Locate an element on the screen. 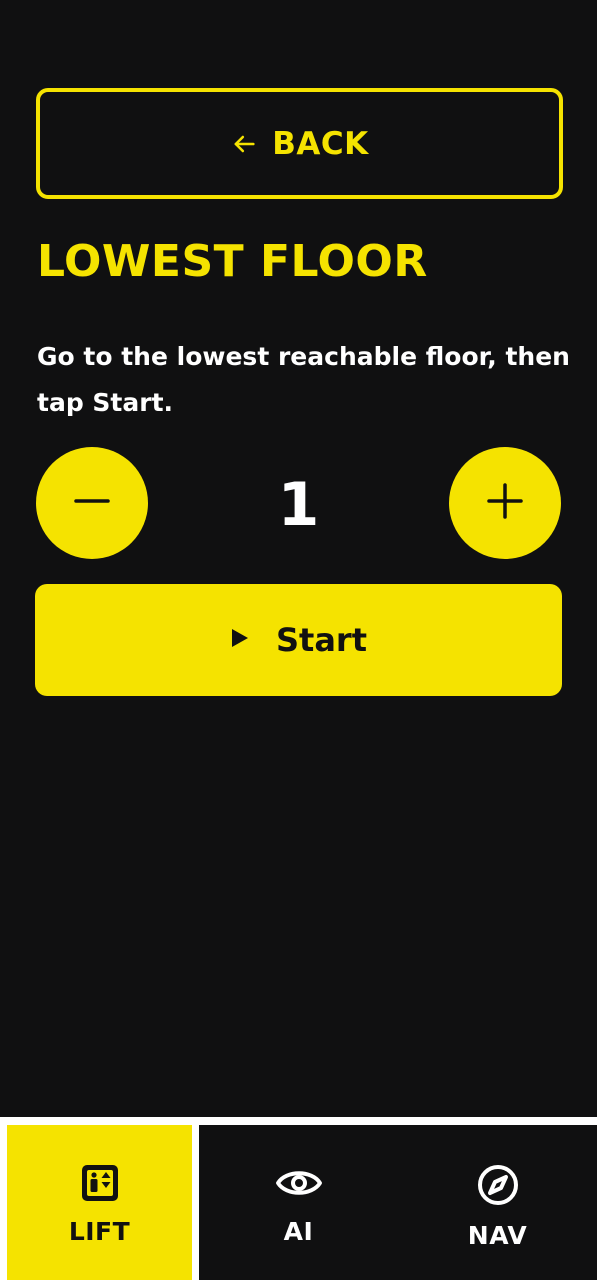  compass-icon is located at coordinates (498, 1185).